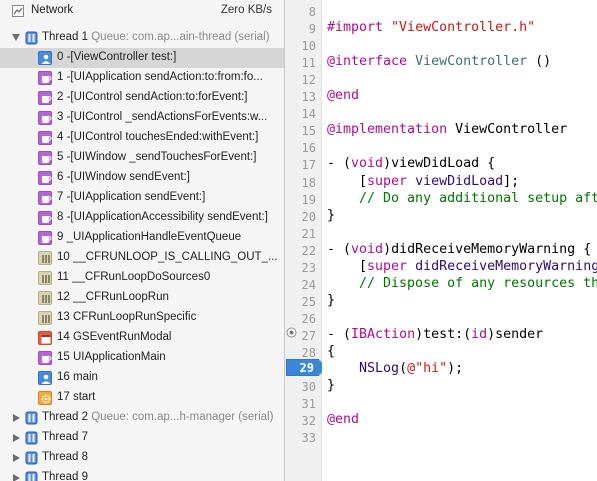 The width and height of the screenshot is (597, 481). What do you see at coordinates (142, 278) in the screenshot?
I see `stack-frame-row: 11 __CFRunLoopDoSources0` at bounding box center [142, 278].